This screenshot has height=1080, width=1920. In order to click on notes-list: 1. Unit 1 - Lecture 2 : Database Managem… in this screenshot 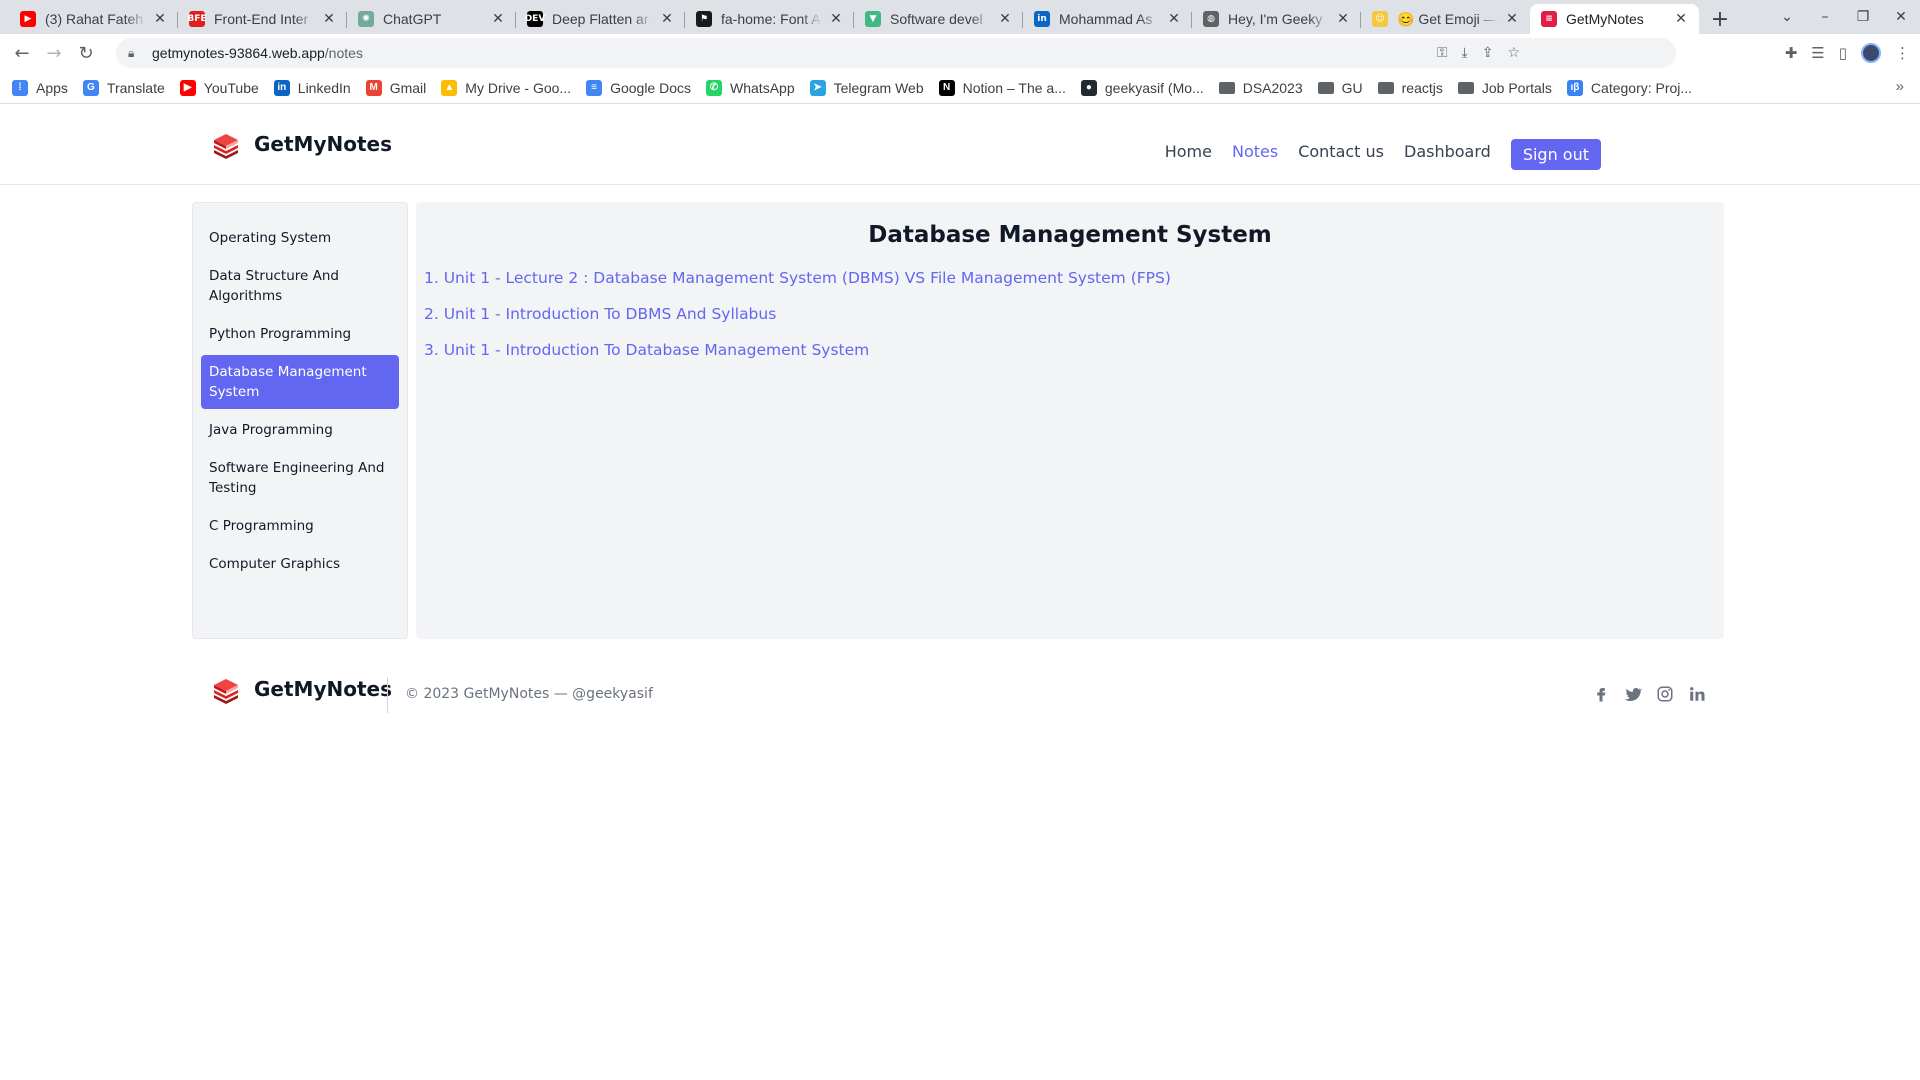, I will do `click(1070, 314)`.